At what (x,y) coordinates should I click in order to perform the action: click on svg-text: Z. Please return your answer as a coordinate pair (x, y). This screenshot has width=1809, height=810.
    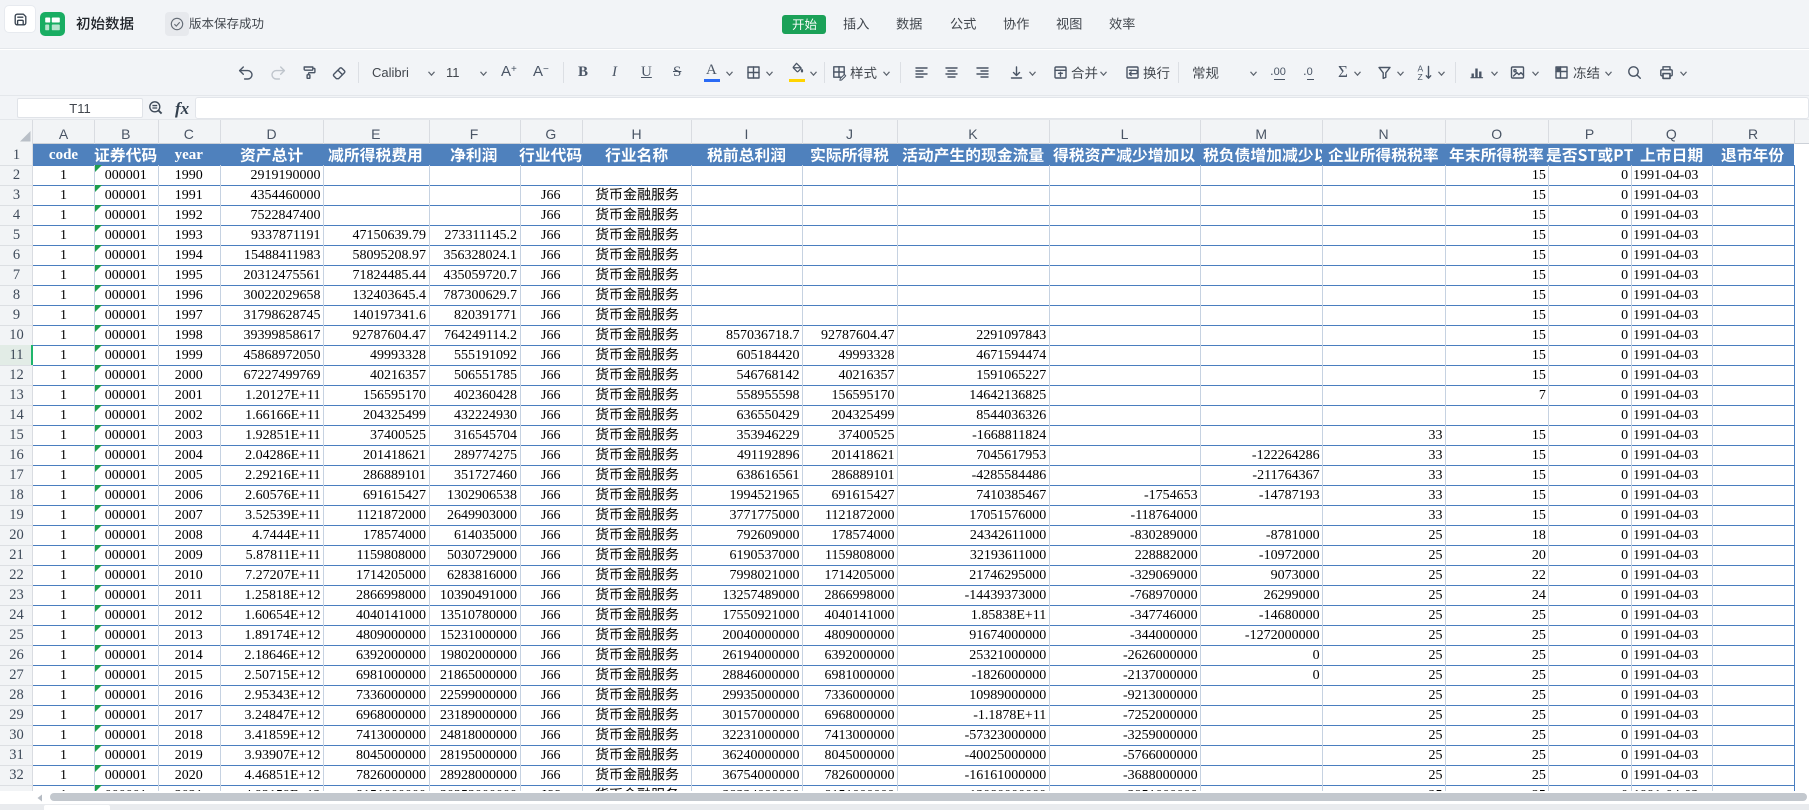
    Looking at the image, I should click on (1419, 76).